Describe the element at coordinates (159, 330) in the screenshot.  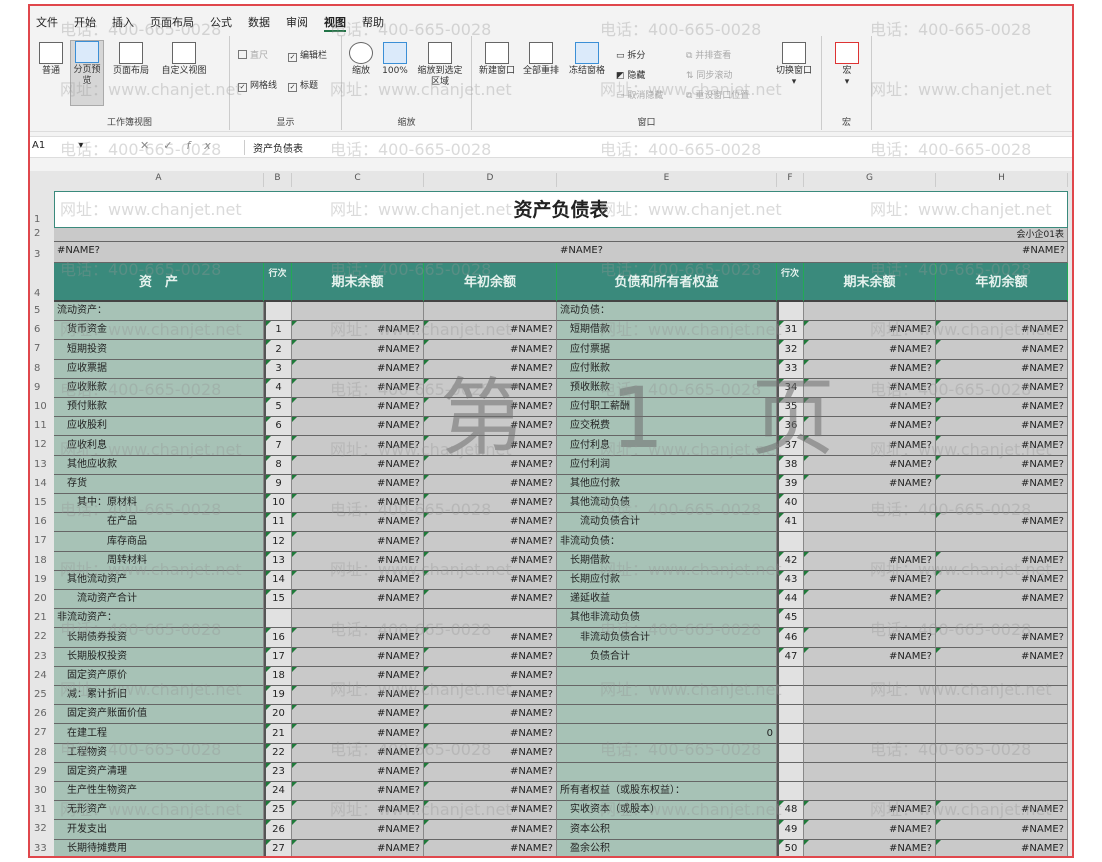
I see `row-label: 货币资金` at that location.